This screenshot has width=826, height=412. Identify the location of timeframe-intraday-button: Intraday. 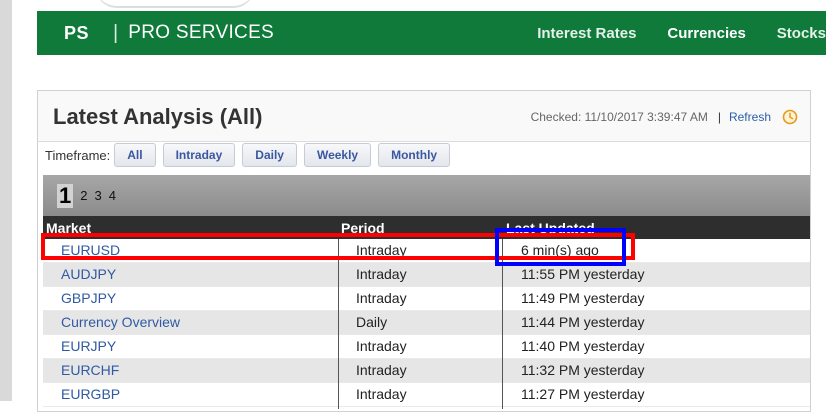
(199, 155).